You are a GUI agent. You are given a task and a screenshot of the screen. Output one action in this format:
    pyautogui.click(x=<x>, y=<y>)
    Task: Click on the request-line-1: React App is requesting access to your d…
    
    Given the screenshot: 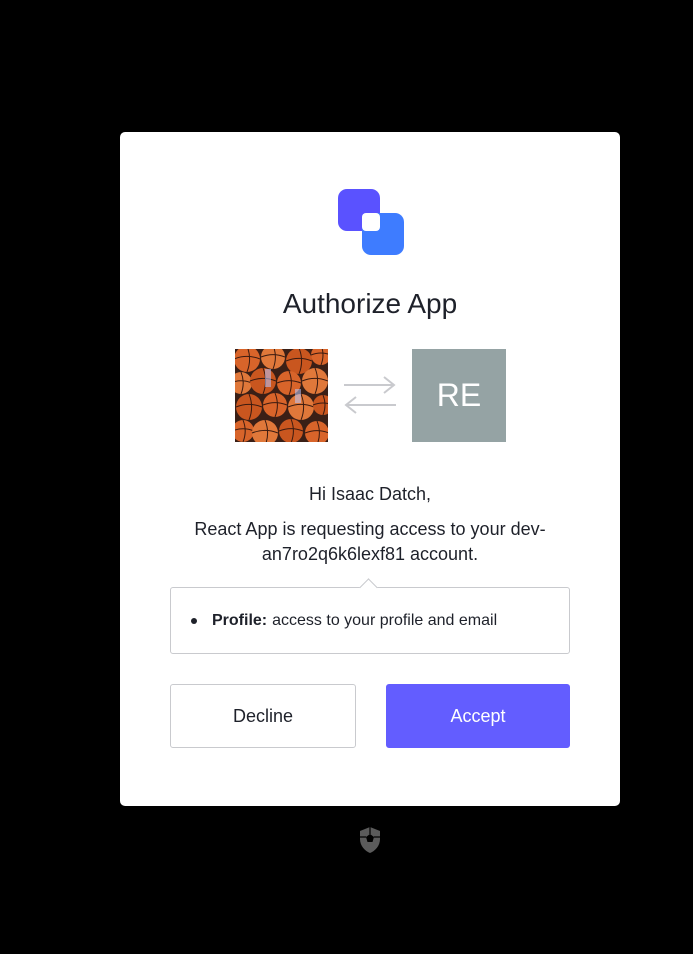 What is the action you would take?
    pyautogui.click(x=370, y=529)
    